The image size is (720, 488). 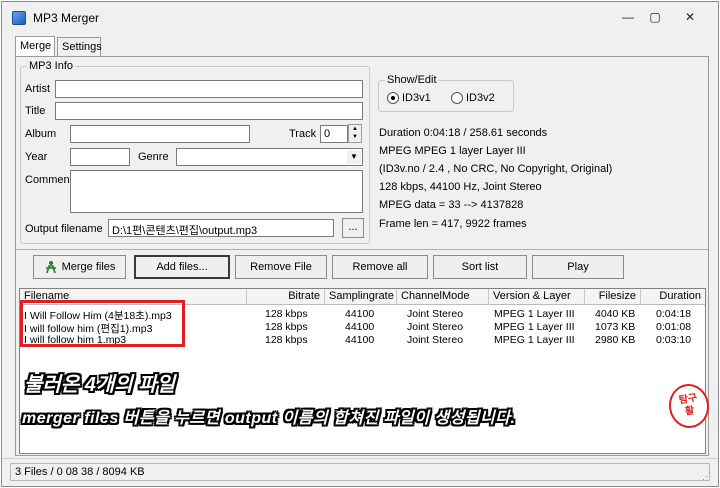 I want to click on cell-duration: 0:03:10, so click(x=674, y=340).